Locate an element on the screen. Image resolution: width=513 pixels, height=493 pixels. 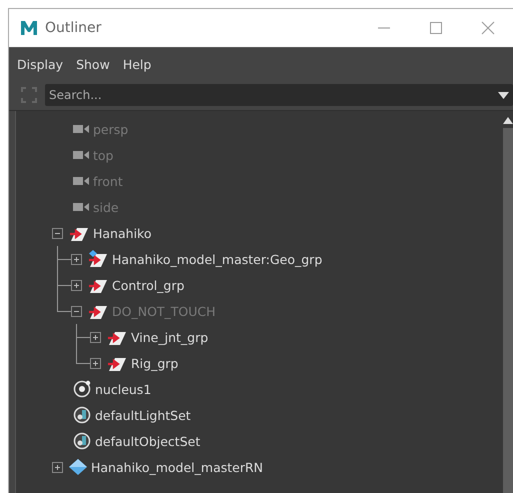
outliner-item: Control_grp is located at coordinates (148, 285).